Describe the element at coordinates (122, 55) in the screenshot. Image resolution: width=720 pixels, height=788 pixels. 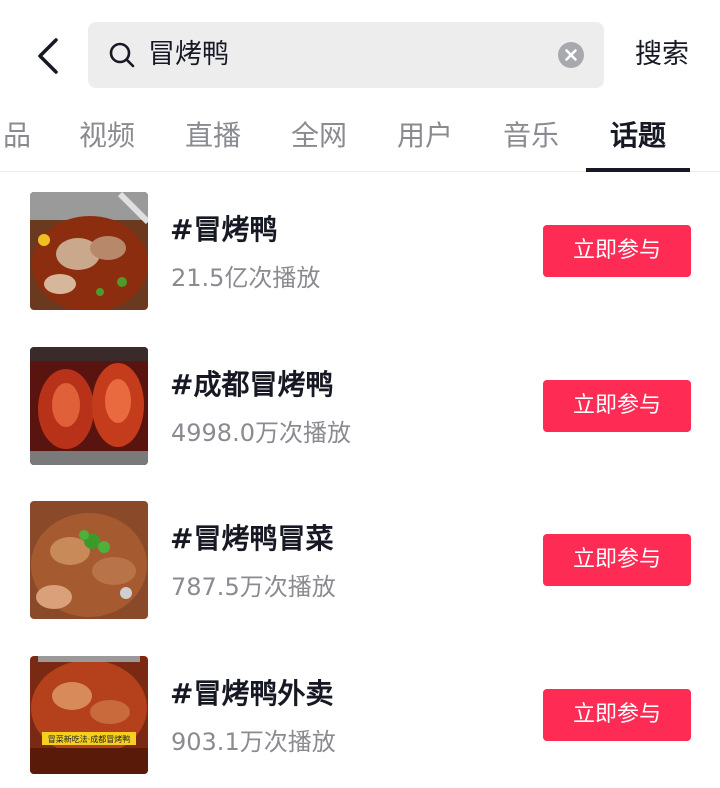
I see `search-icon` at that location.